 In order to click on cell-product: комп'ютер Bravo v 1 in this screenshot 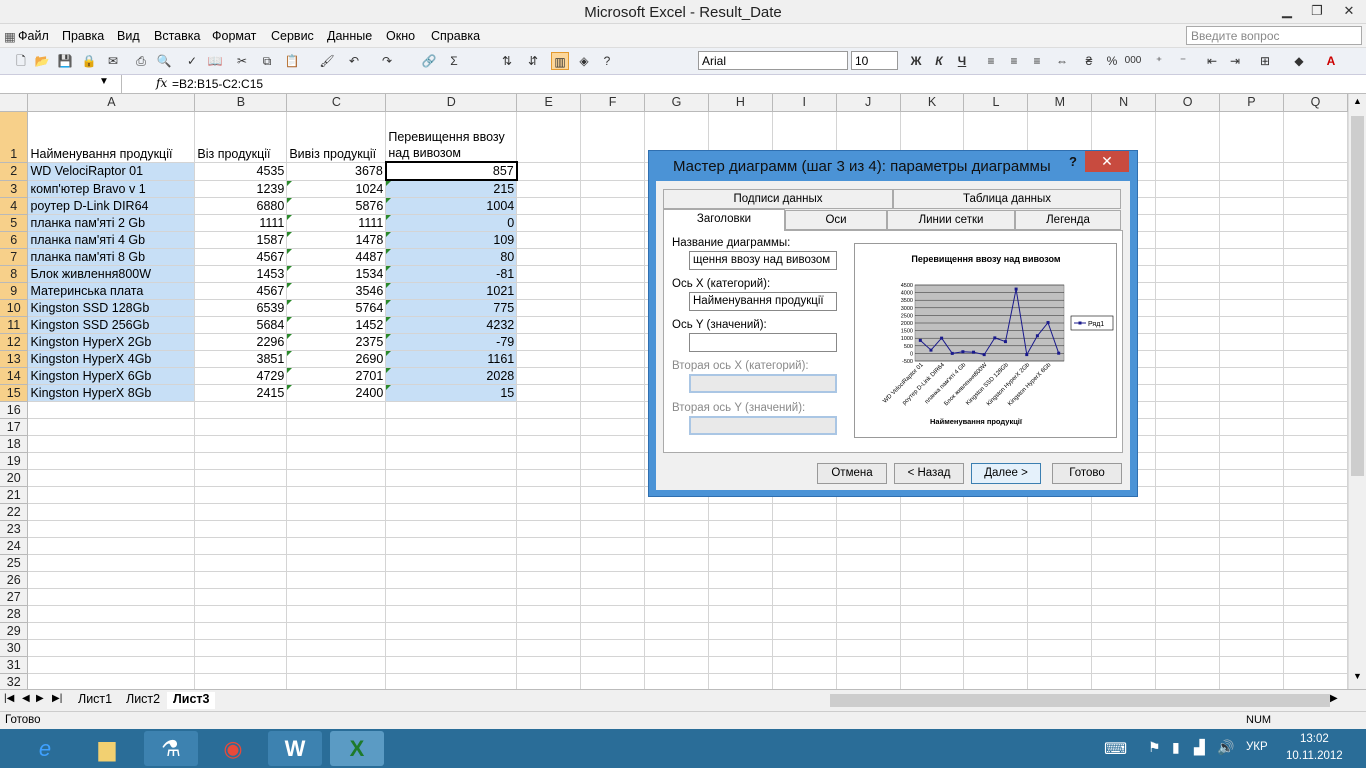, I will do `click(111, 189)`.